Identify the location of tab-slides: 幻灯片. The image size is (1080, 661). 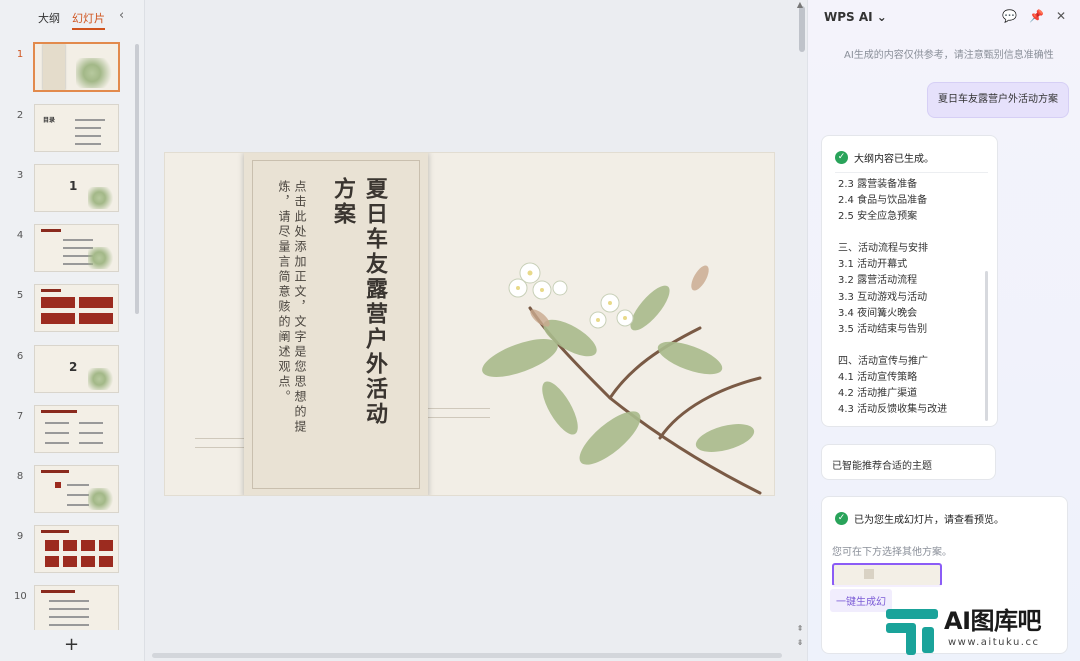
(88, 20).